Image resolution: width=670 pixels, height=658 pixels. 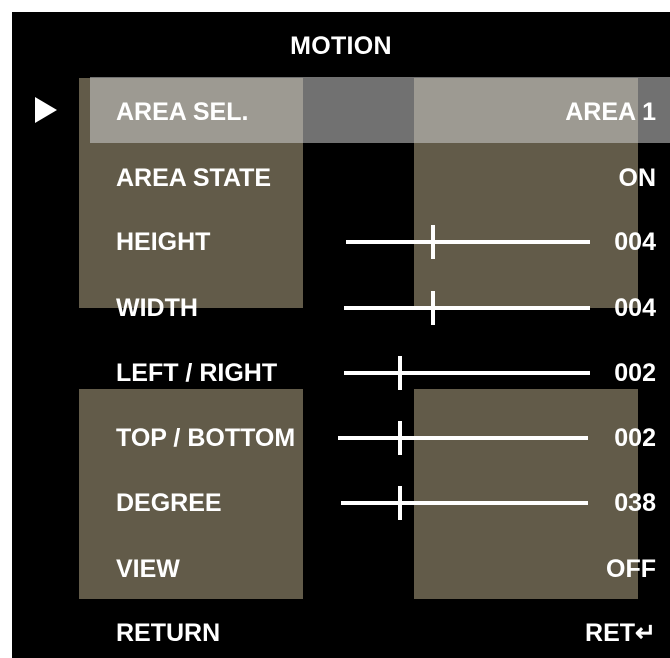 What do you see at coordinates (157, 308) in the screenshot?
I see `row-label: WIDTH` at bounding box center [157, 308].